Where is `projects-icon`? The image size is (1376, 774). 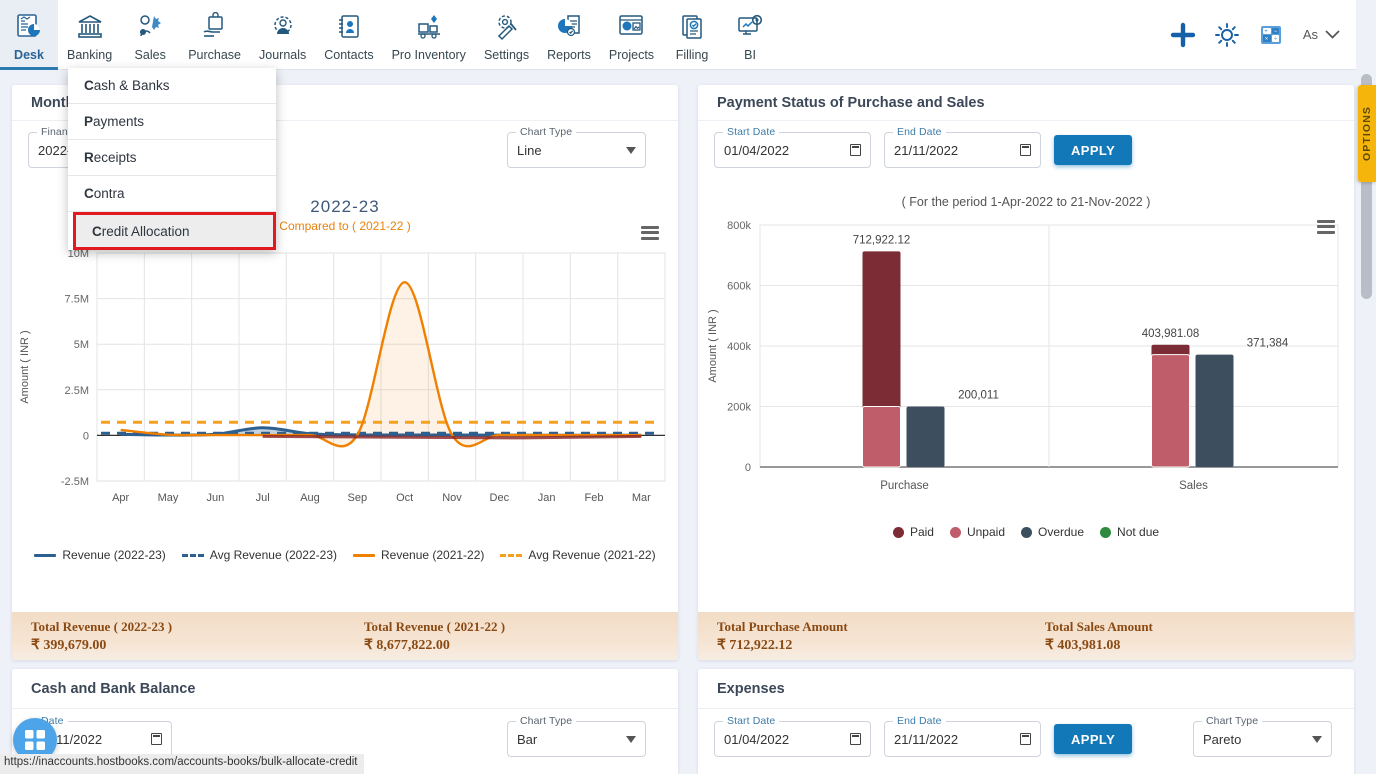 projects-icon is located at coordinates (631, 27).